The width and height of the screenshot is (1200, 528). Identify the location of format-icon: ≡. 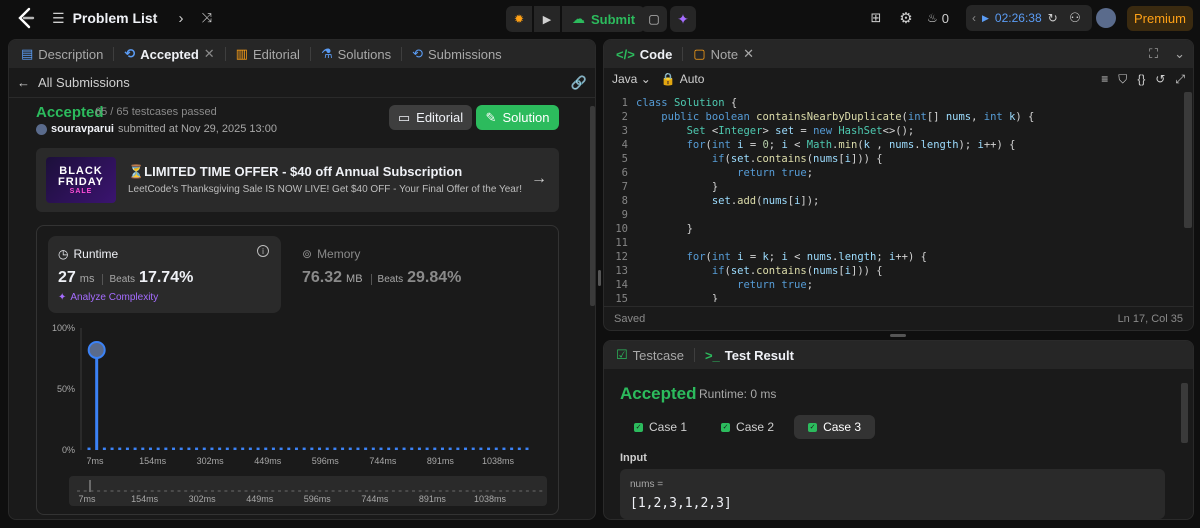
(1104, 79).